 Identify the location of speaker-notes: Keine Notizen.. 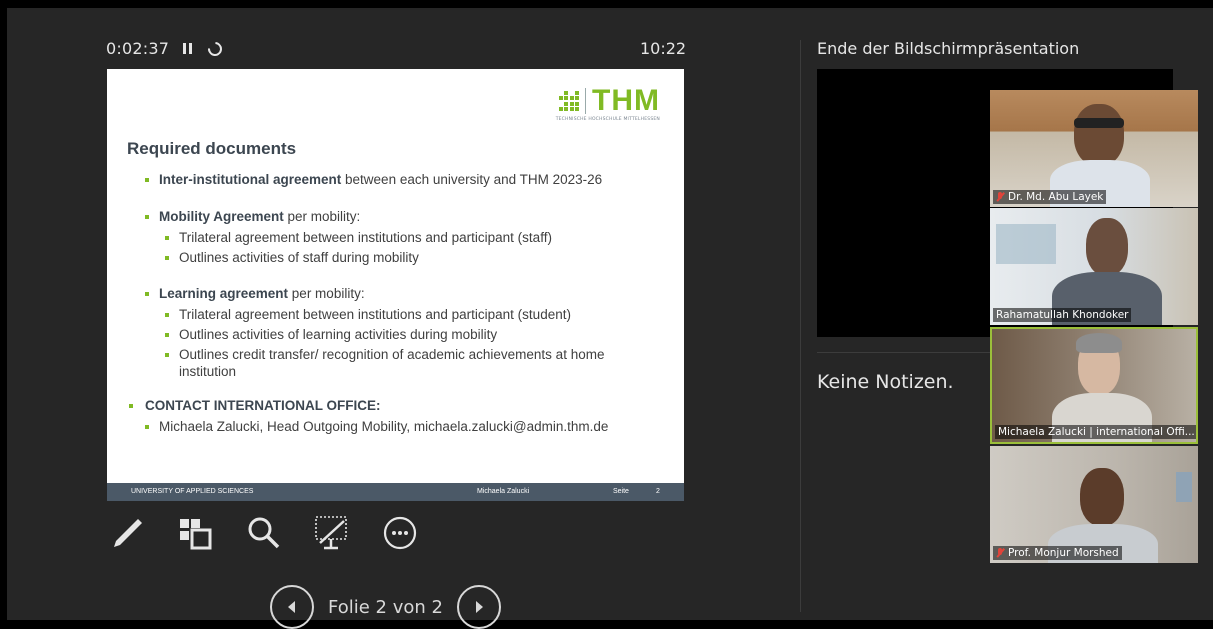
(885, 382).